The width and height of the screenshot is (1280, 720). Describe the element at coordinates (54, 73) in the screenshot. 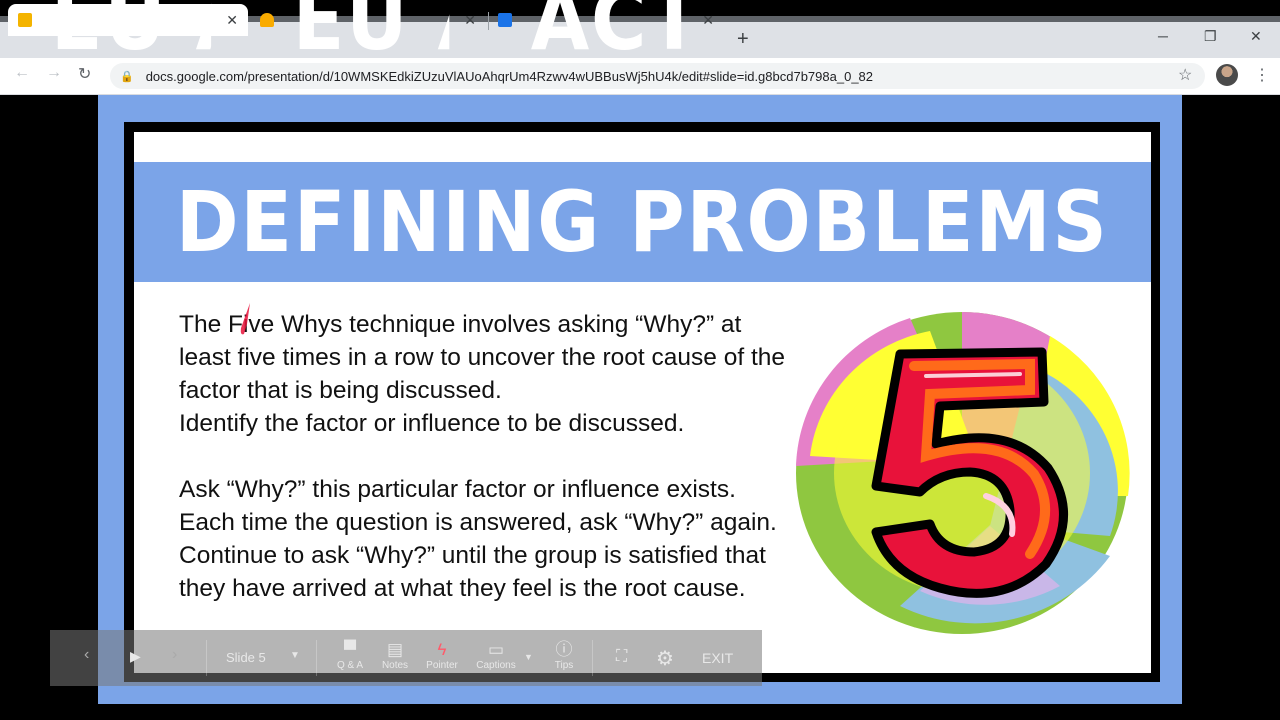

I see `forward-icon: →` at that location.